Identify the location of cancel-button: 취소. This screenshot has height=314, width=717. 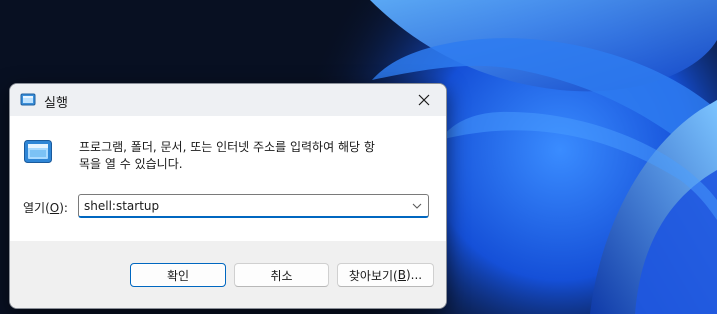
(281, 275).